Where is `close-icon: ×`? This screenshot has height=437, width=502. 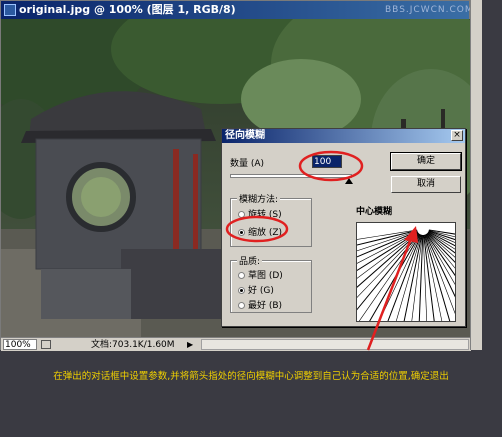 close-icon: × is located at coordinates (457, 135).